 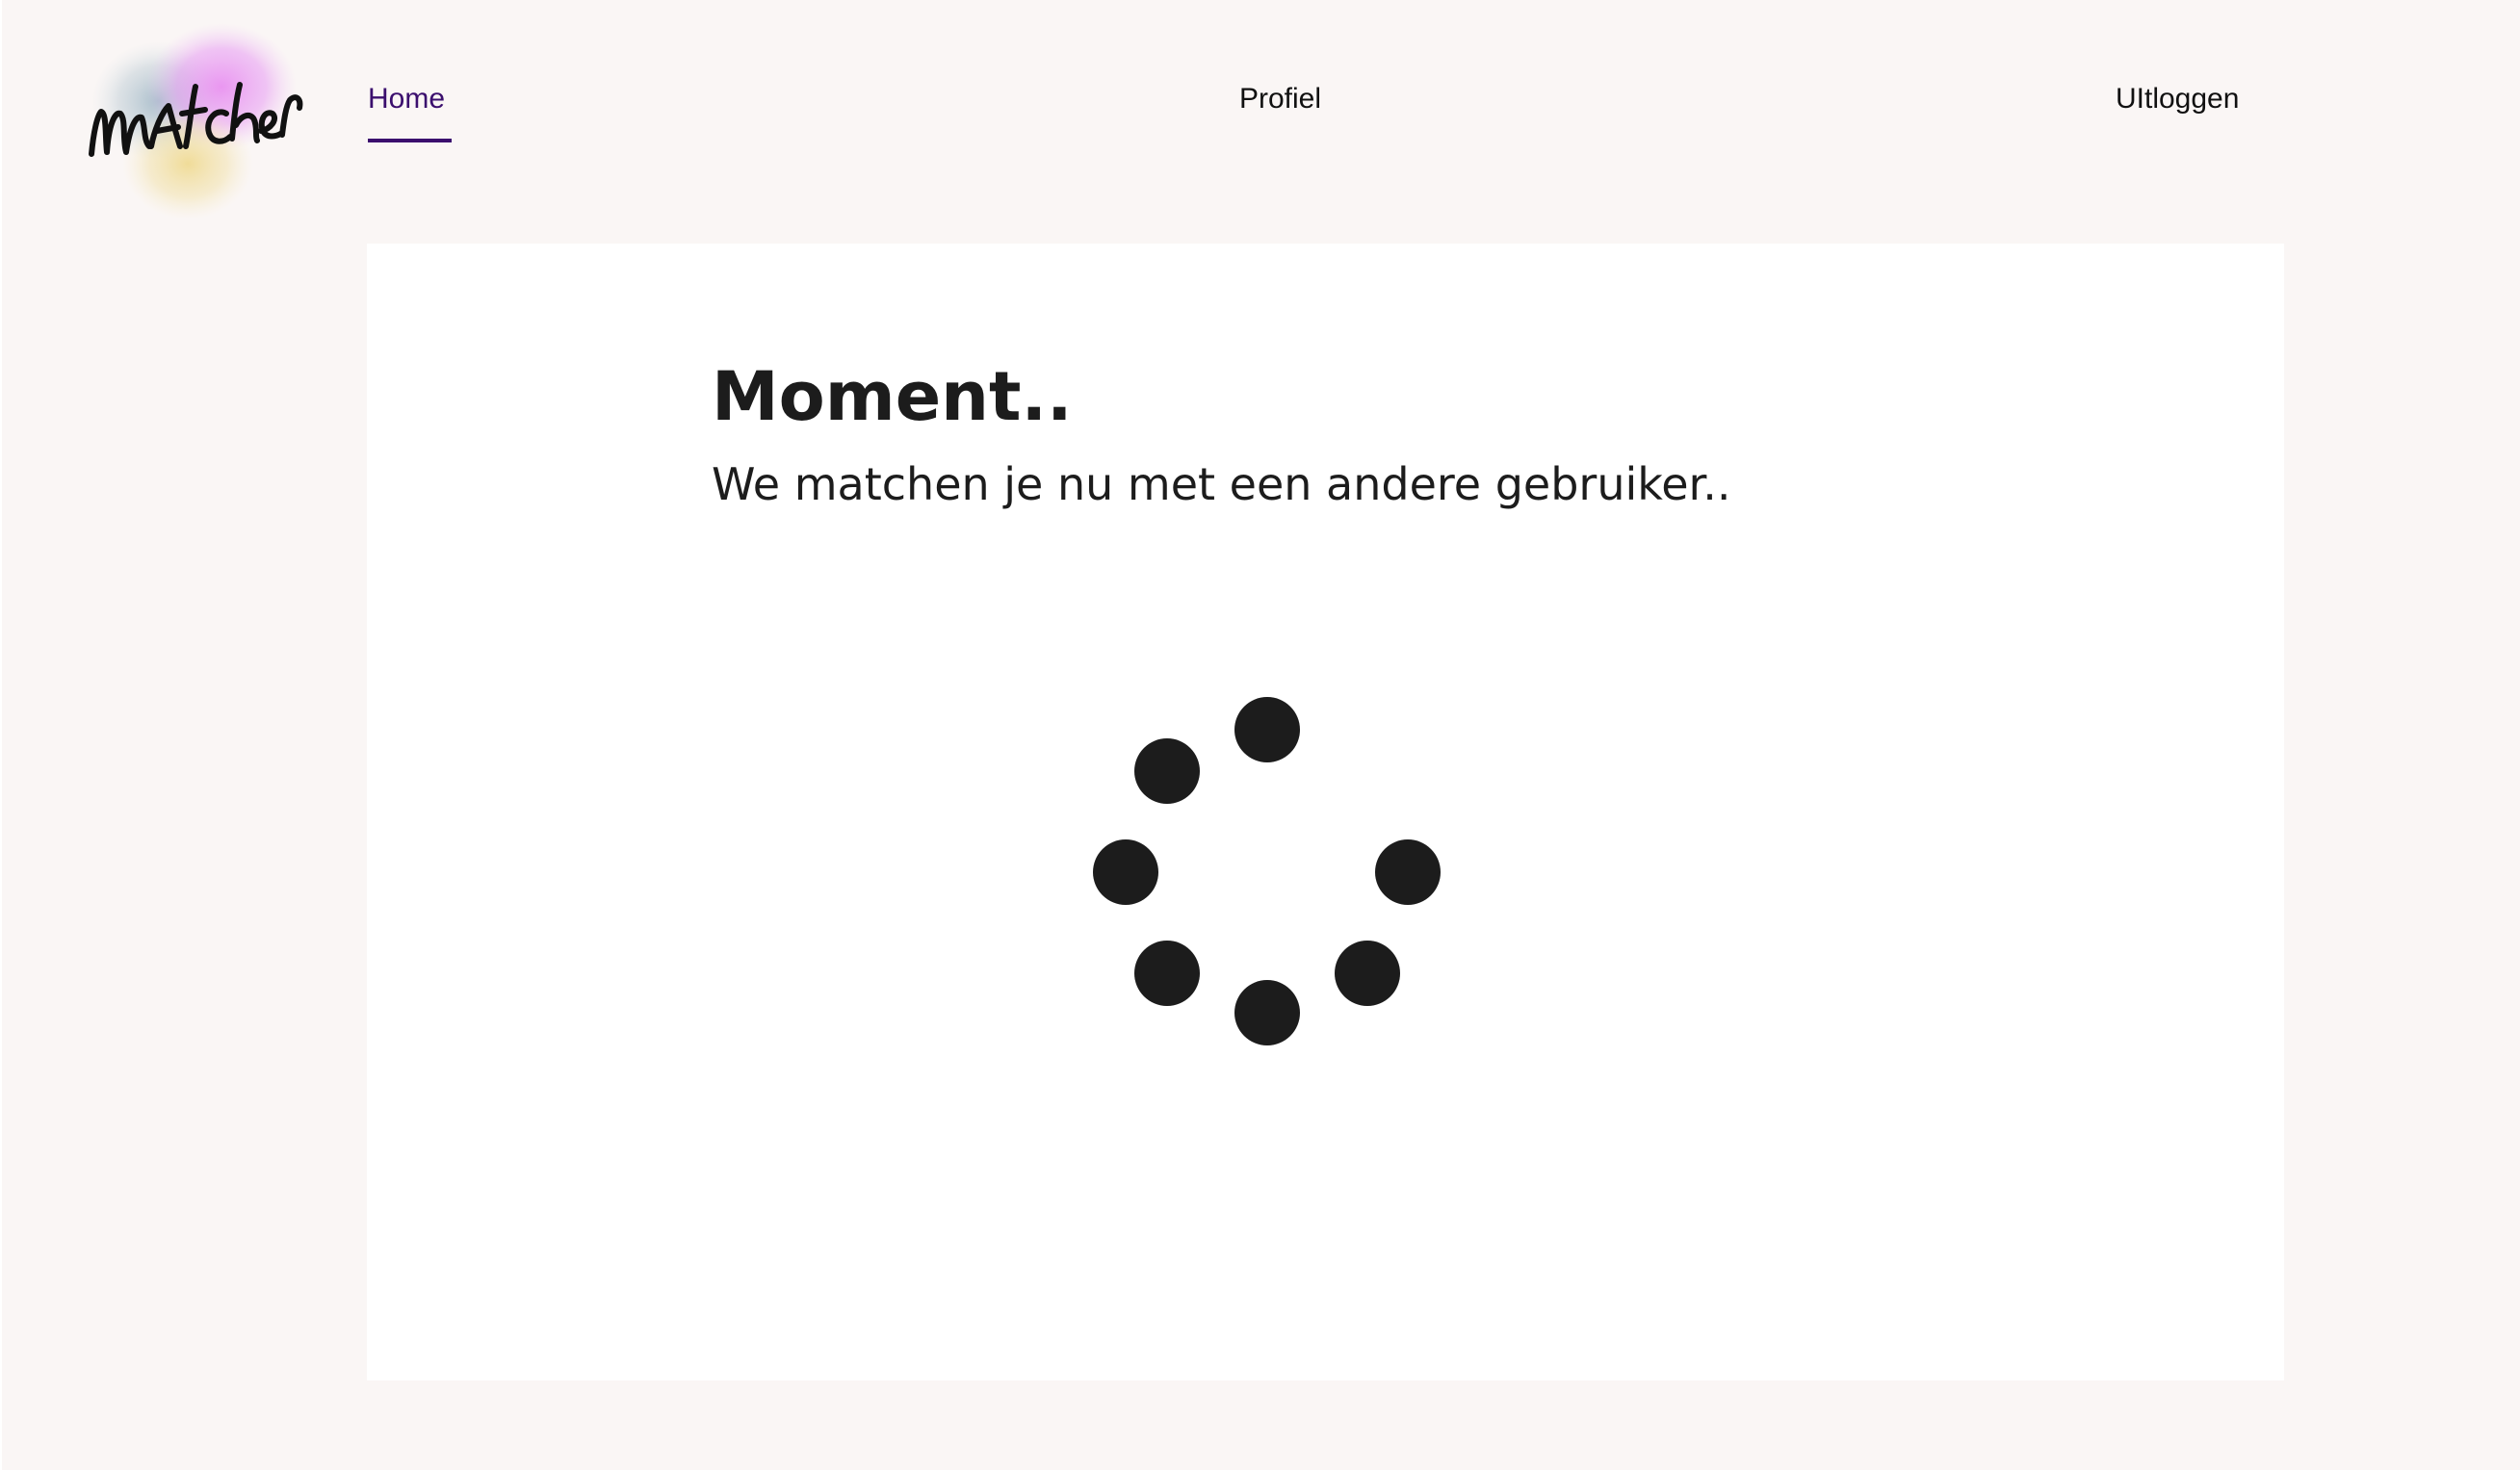 What do you see at coordinates (410, 140) in the screenshot?
I see `active-tab-indicator` at bounding box center [410, 140].